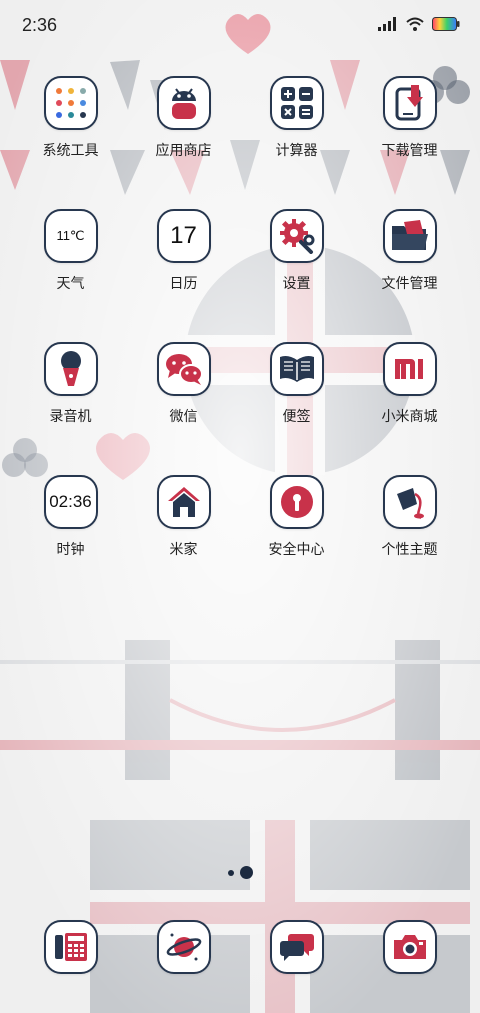 The image size is (480, 1013). I want to click on phone-icon, so click(70, 947).